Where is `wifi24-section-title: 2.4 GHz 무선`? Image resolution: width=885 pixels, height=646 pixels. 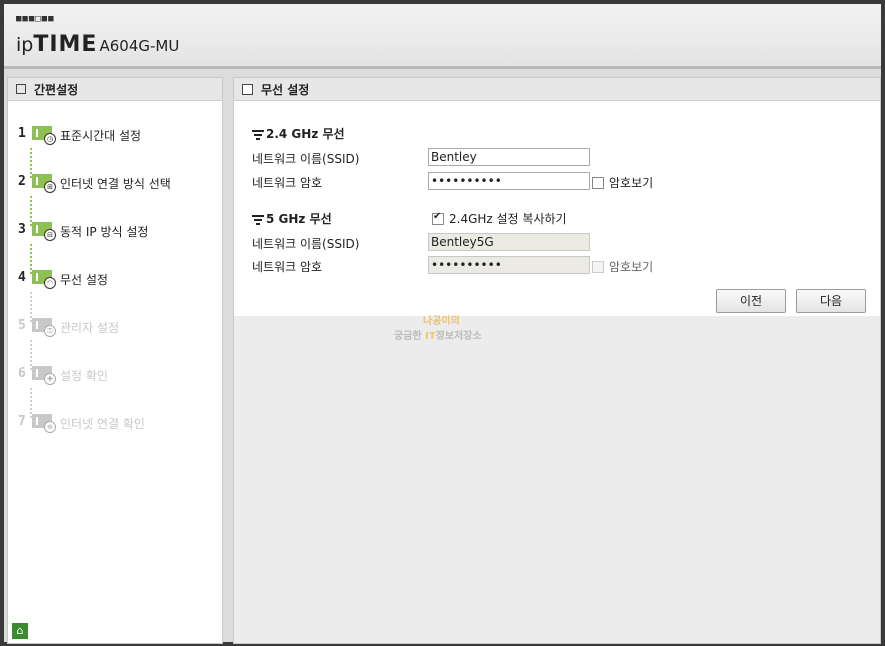 wifi24-section-title: 2.4 GHz 무선 is located at coordinates (298, 133).